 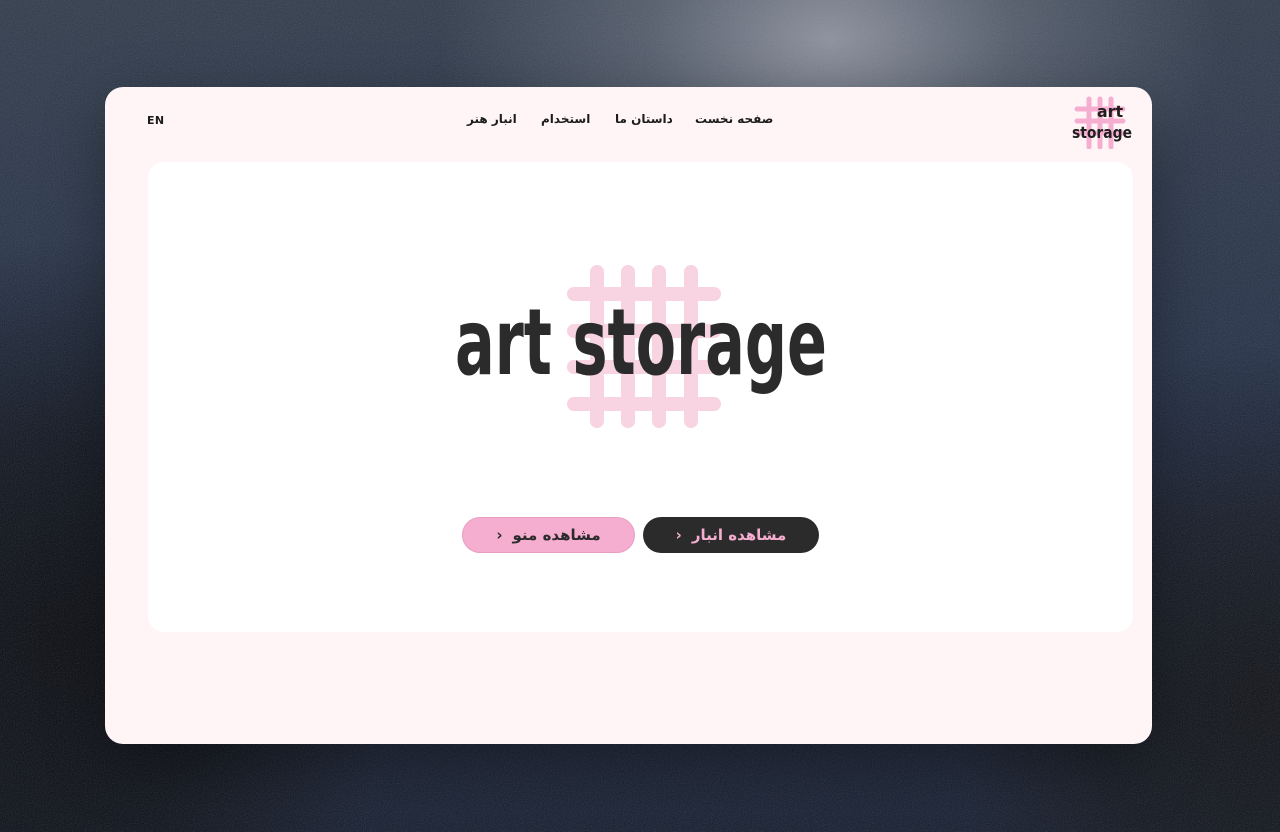 What do you see at coordinates (1110, 111) in the screenshot?
I see `logo-text-line1: art` at bounding box center [1110, 111].